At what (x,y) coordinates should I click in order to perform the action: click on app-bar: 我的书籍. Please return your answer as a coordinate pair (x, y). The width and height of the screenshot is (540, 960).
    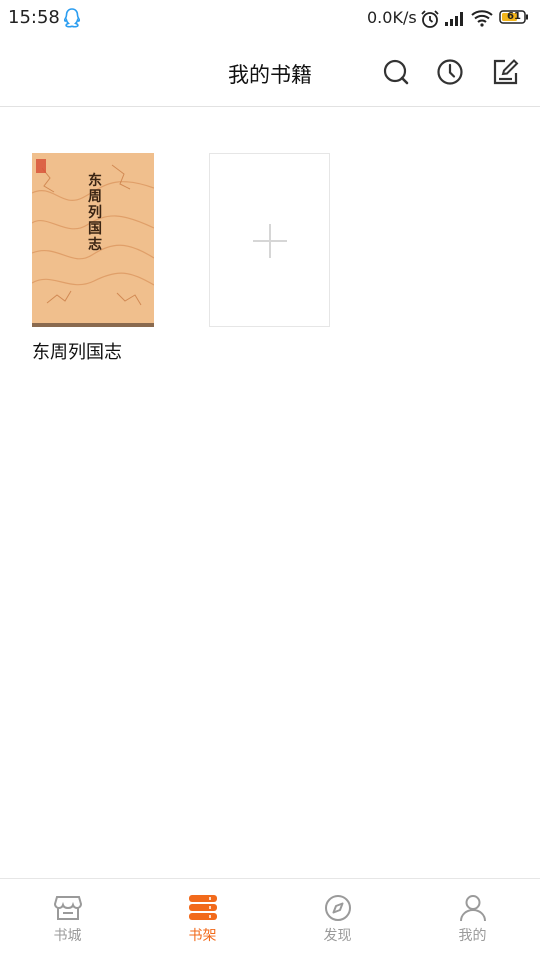
    Looking at the image, I should click on (270, 72).